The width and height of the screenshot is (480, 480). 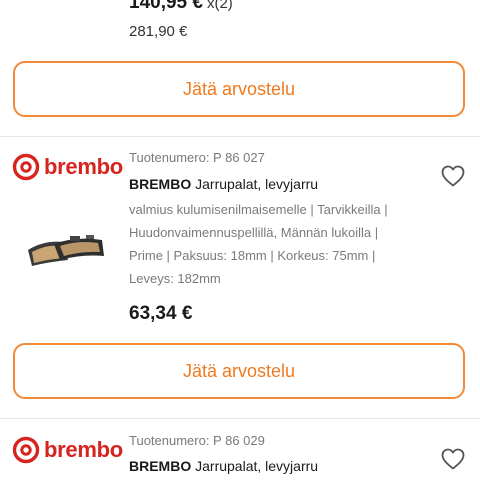 What do you see at coordinates (66, 250) in the screenshot?
I see `brake-pads-image` at bounding box center [66, 250].